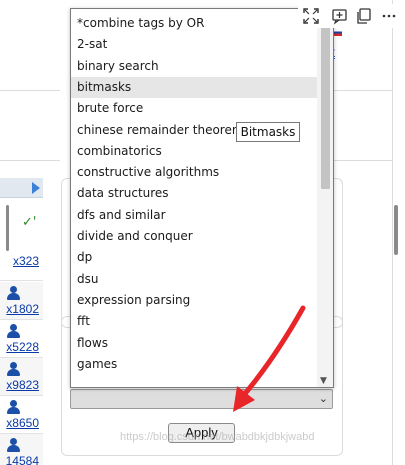  What do you see at coordinates (22, 385) in the screenshot?
I see `user-handle-link: x9823` at bounding box center [22, 385].